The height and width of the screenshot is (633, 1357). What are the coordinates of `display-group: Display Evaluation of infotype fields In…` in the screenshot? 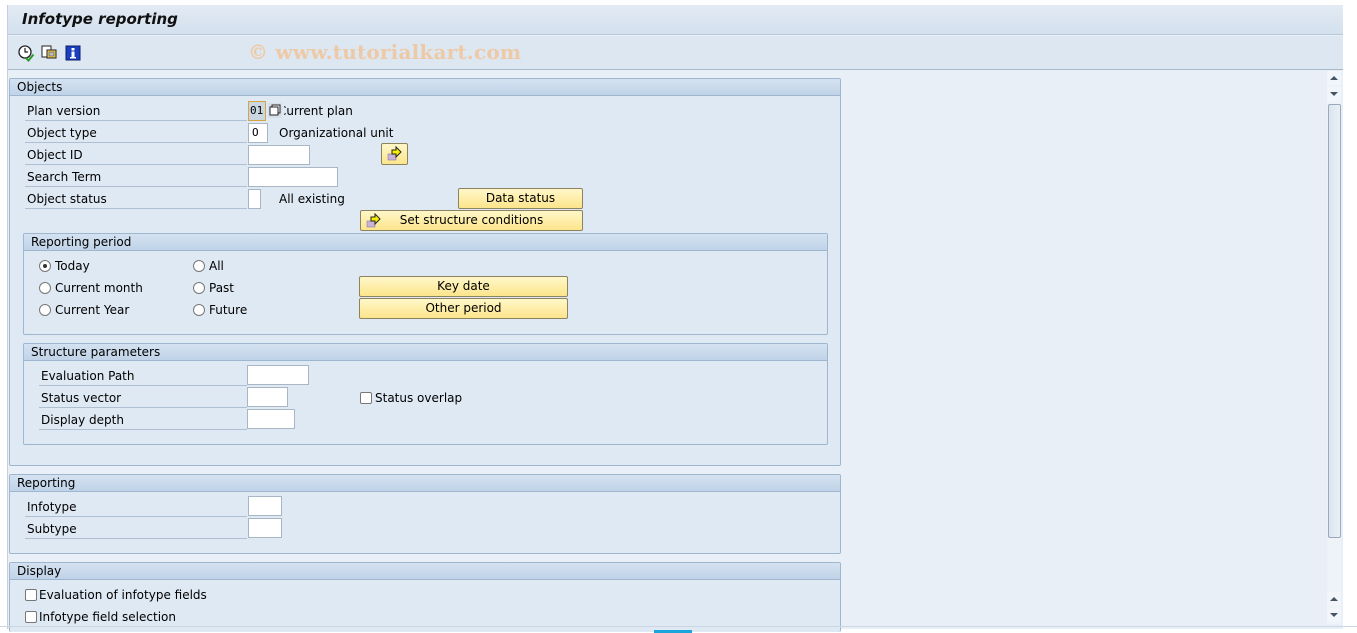 It's located at (425, 597).